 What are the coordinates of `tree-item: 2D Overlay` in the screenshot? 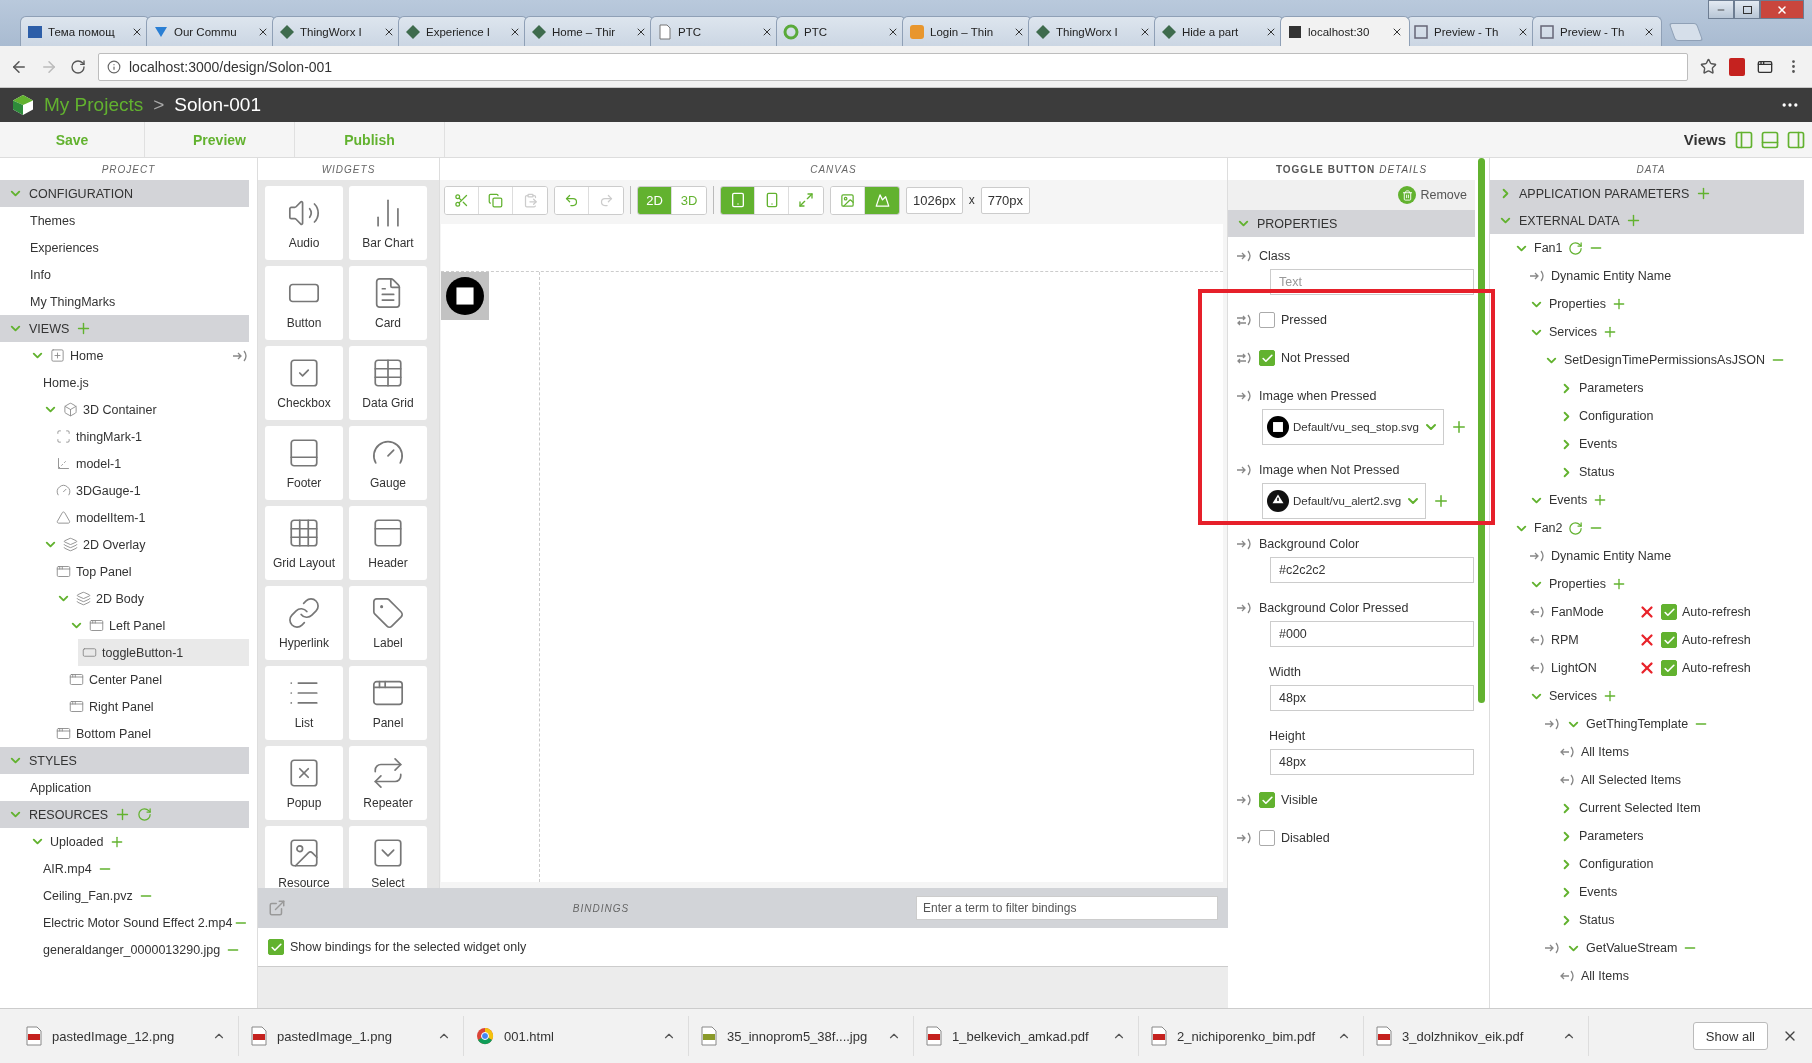 It's located at (144, 544).